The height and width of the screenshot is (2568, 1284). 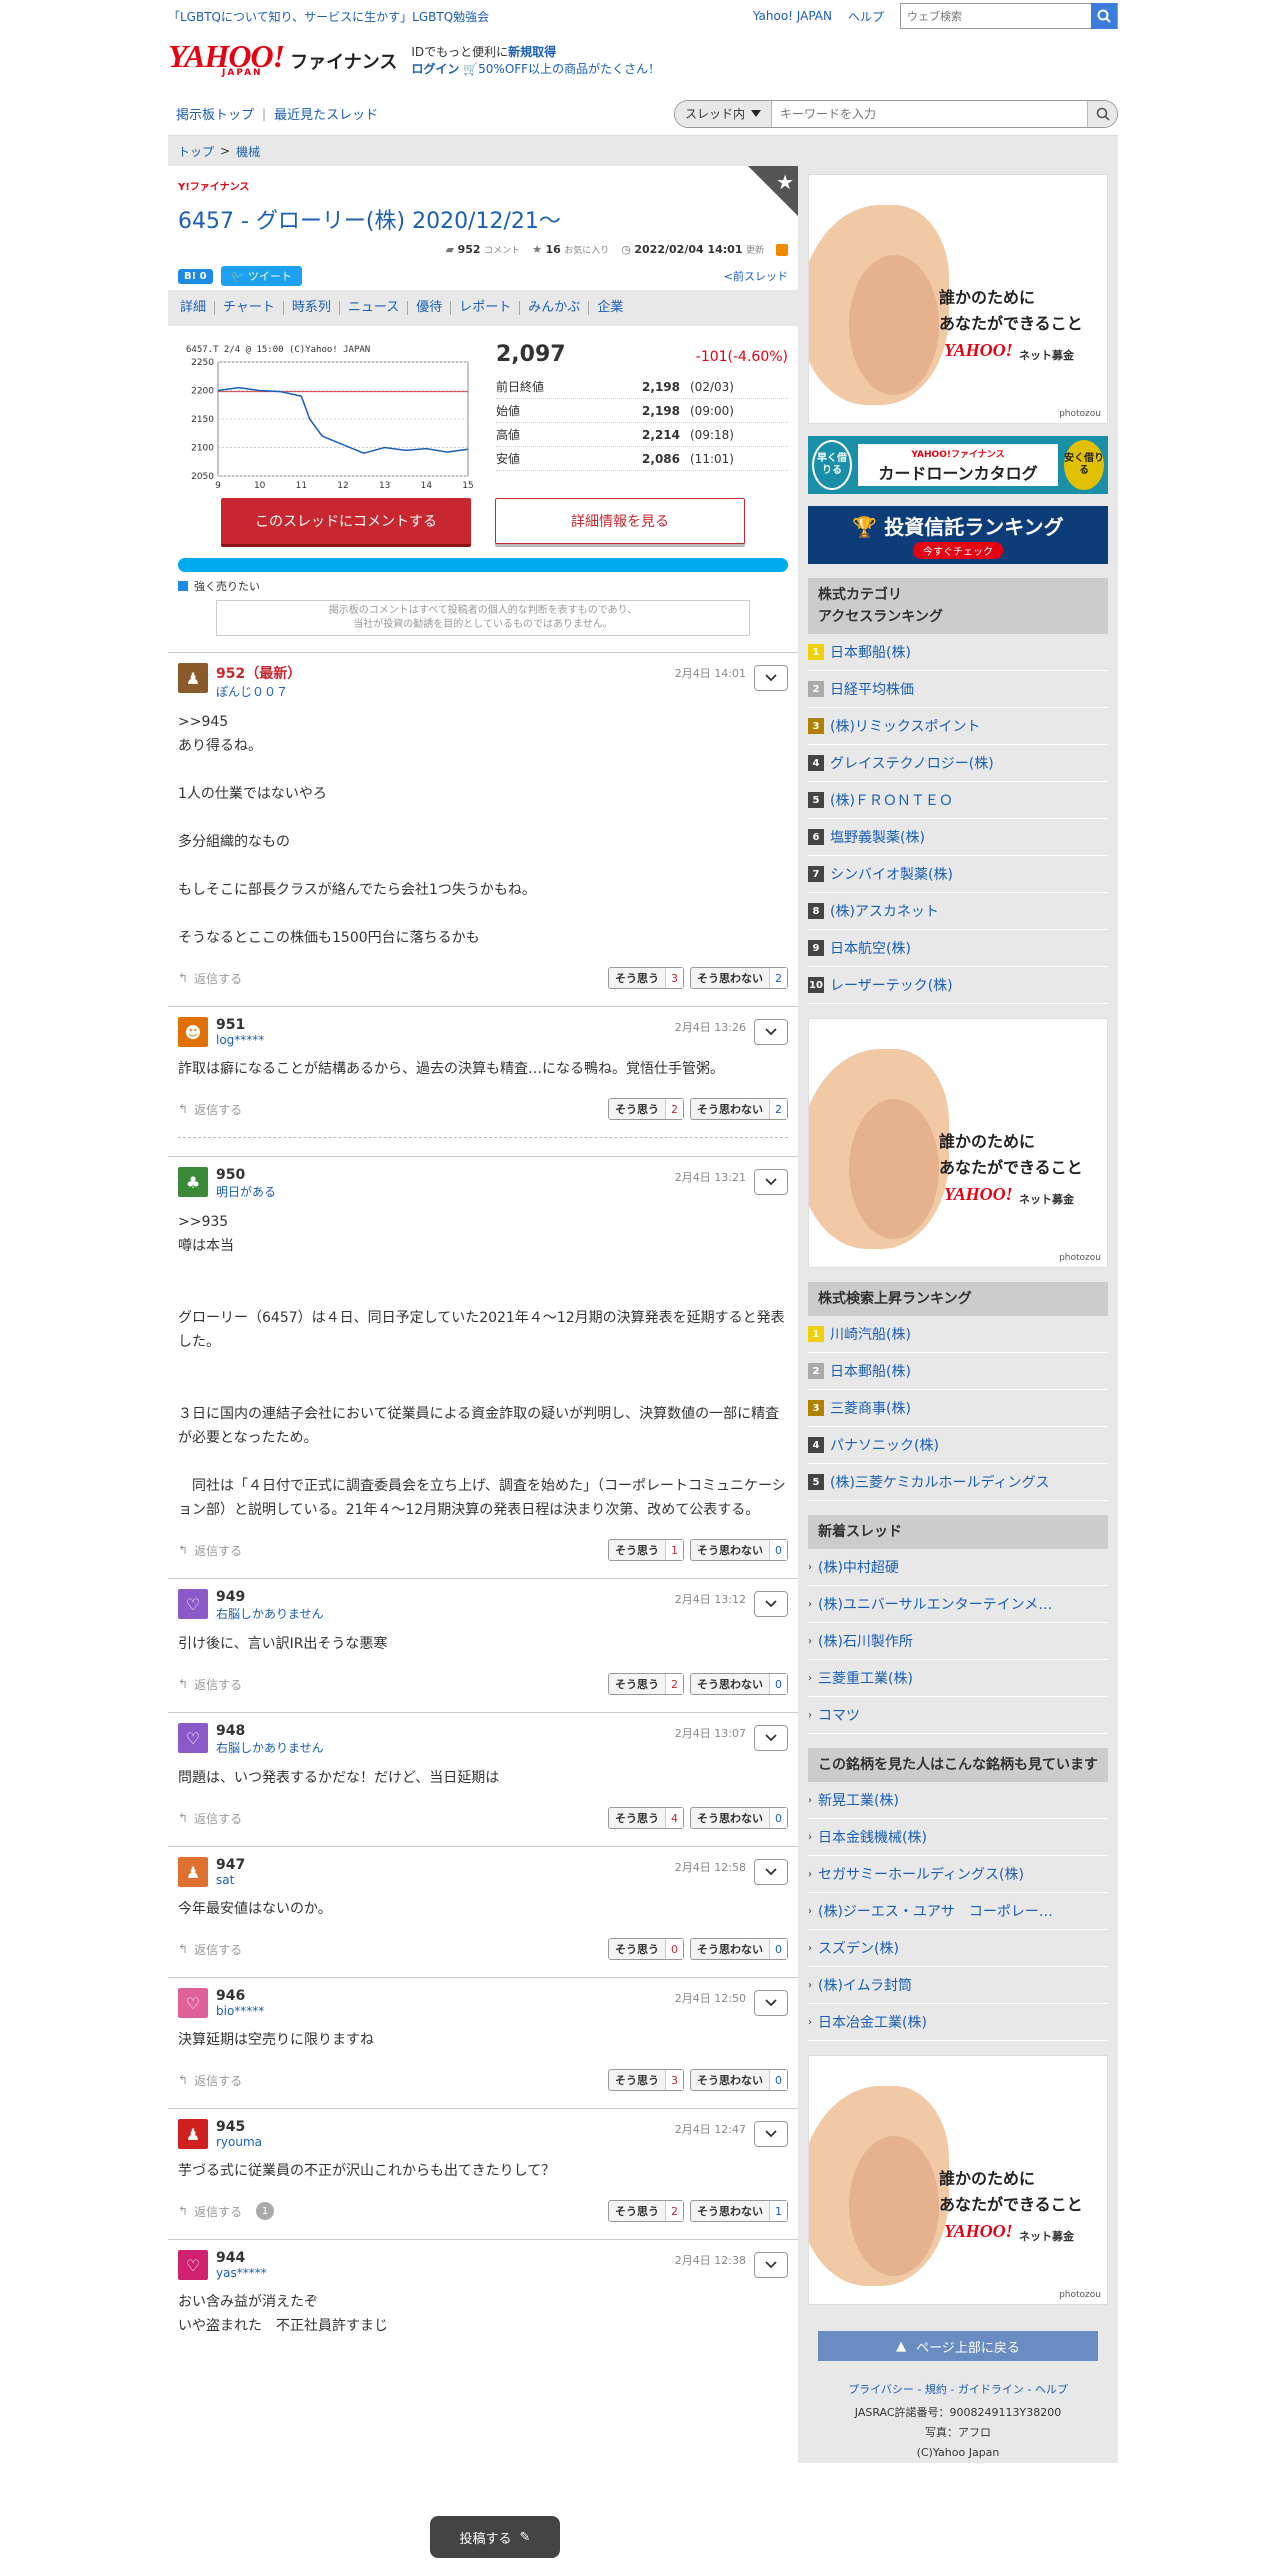 I want to click on access-item: 8 (株)アスカネット, so click(x=958, y=911).